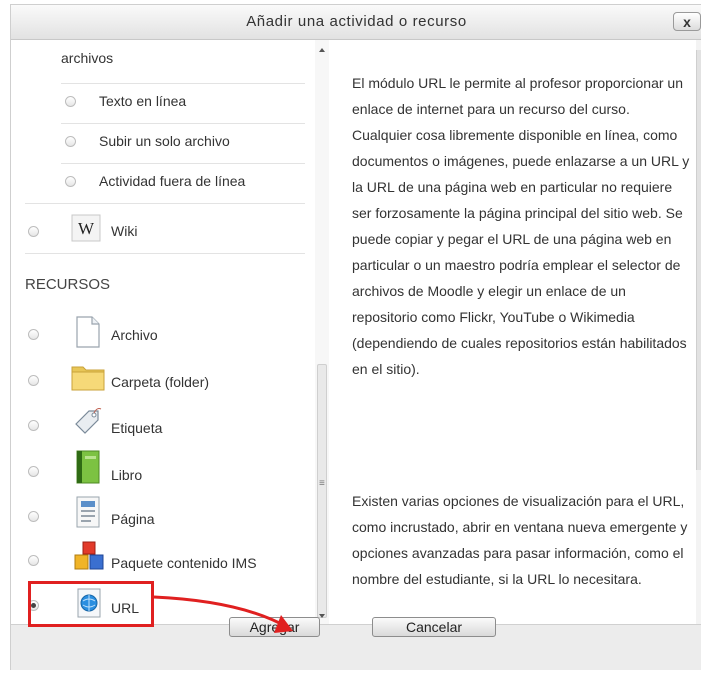  I want to click on list-item-label: Carpeta (folder), so click(160, 382).